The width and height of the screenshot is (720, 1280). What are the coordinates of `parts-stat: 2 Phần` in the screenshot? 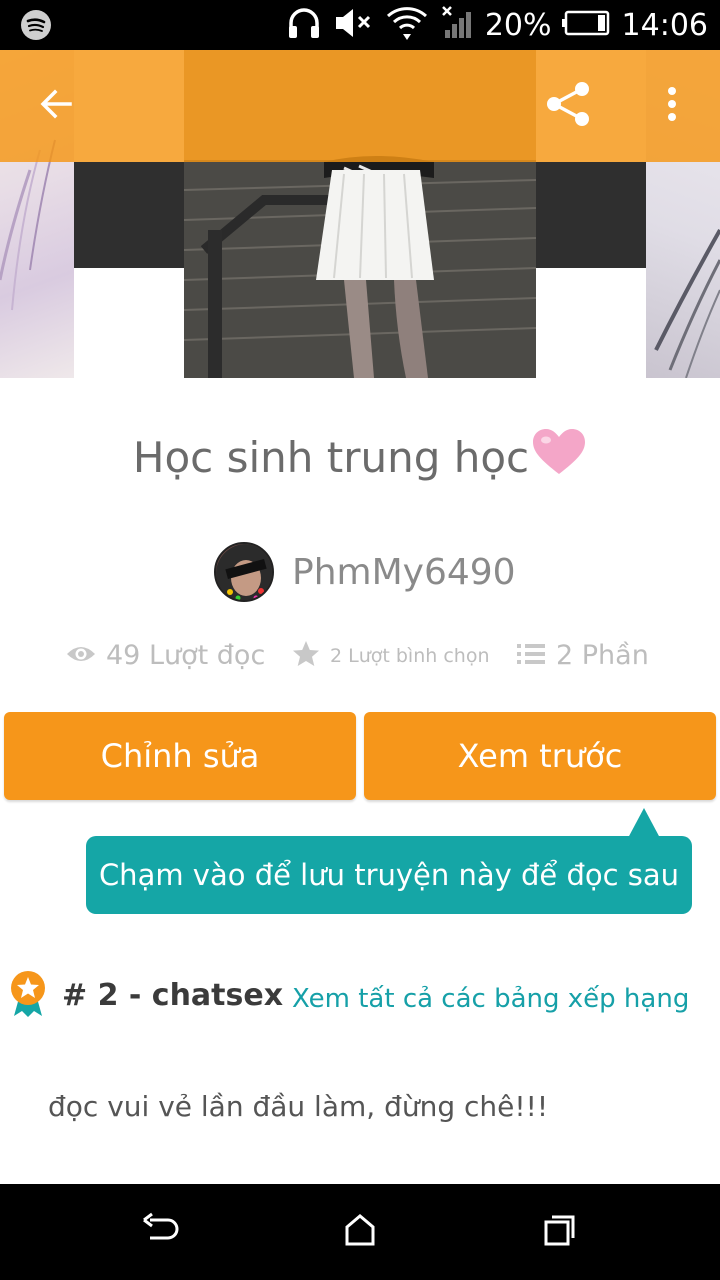 It's located at (582, 655).